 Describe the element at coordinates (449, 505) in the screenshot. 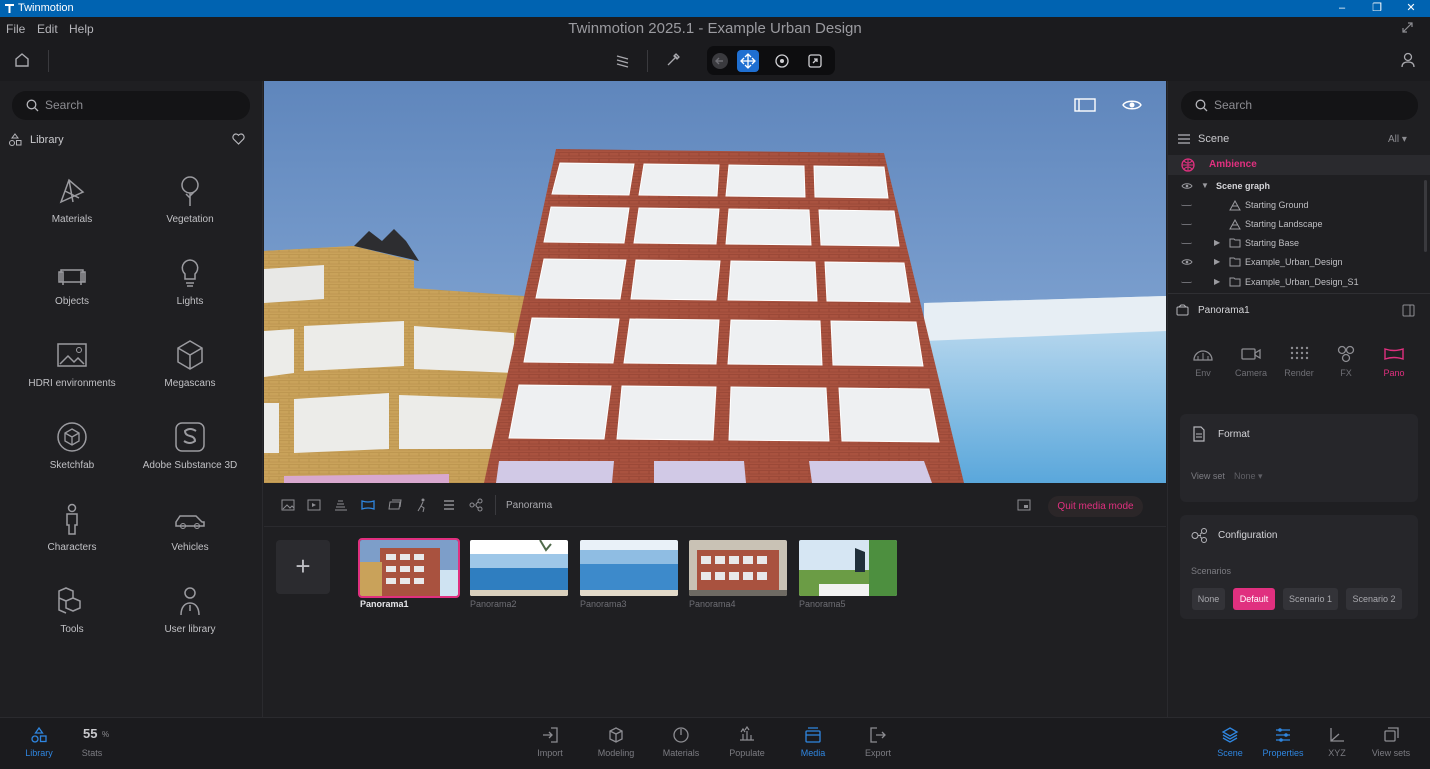

I see `stack-media-icon` at that location.